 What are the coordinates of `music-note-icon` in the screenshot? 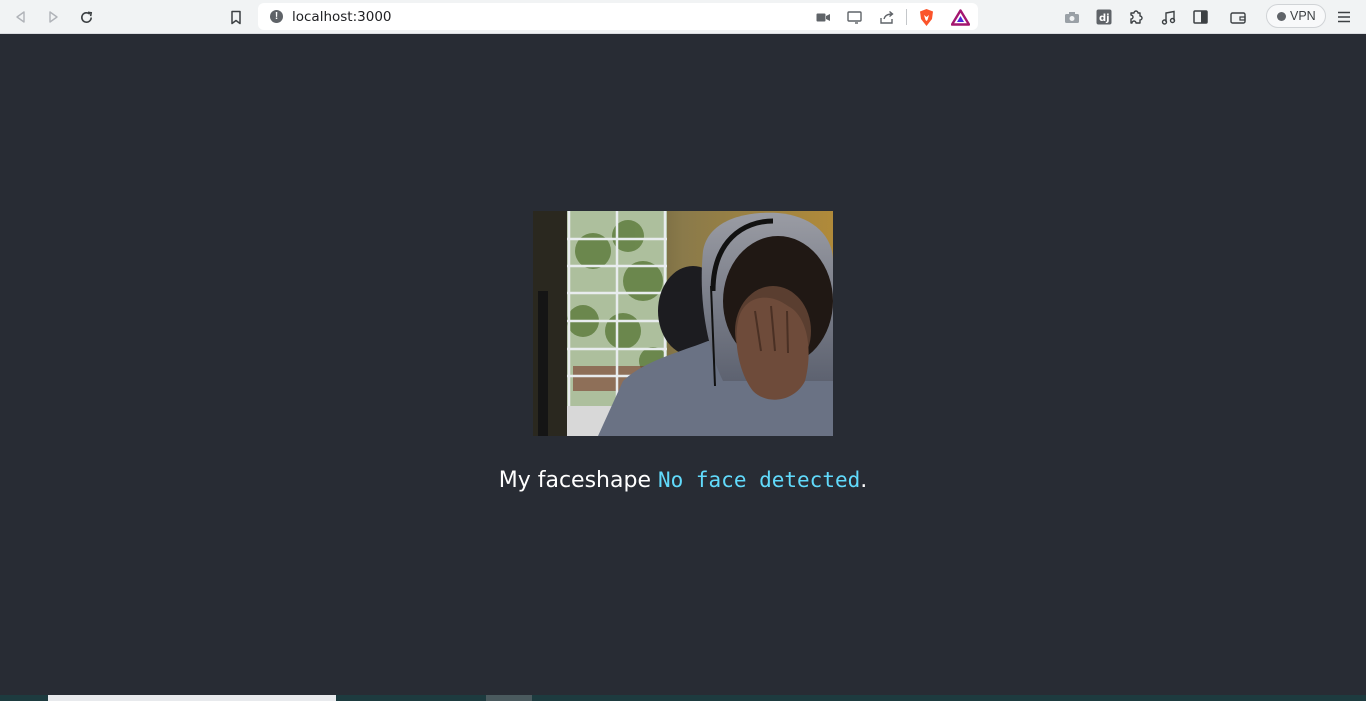 It's located at (1168, 17).